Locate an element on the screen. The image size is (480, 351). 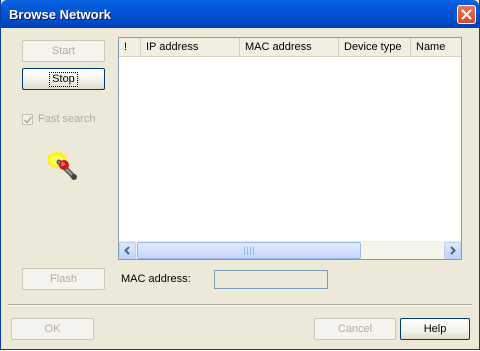
fast-search-checkbox is located at coordinates (27, 119).